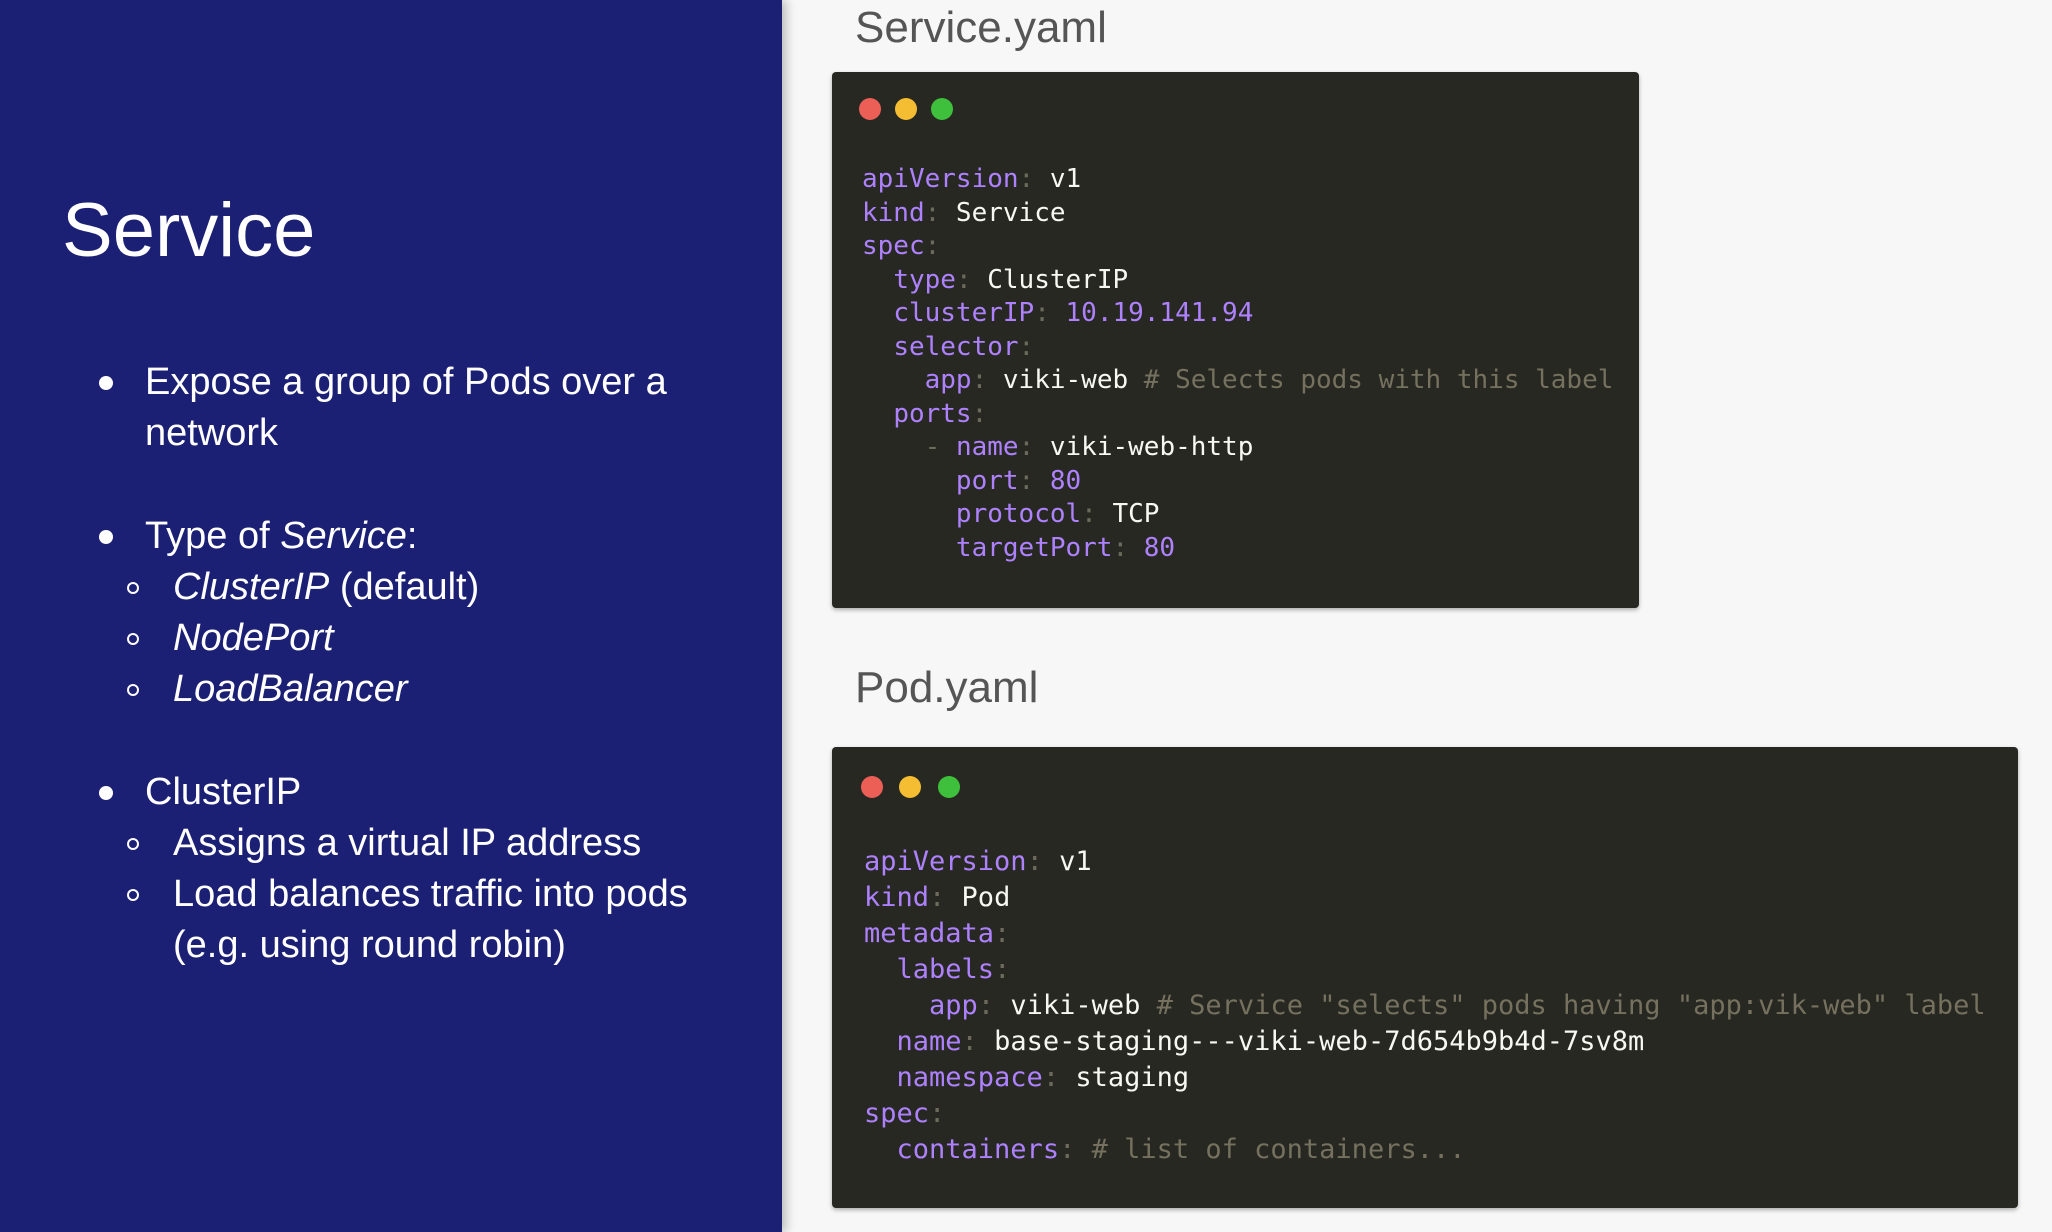  Describe the element at coordinates (343, 536) in the screenshot. I see `bullet-italic: Service` at that location.